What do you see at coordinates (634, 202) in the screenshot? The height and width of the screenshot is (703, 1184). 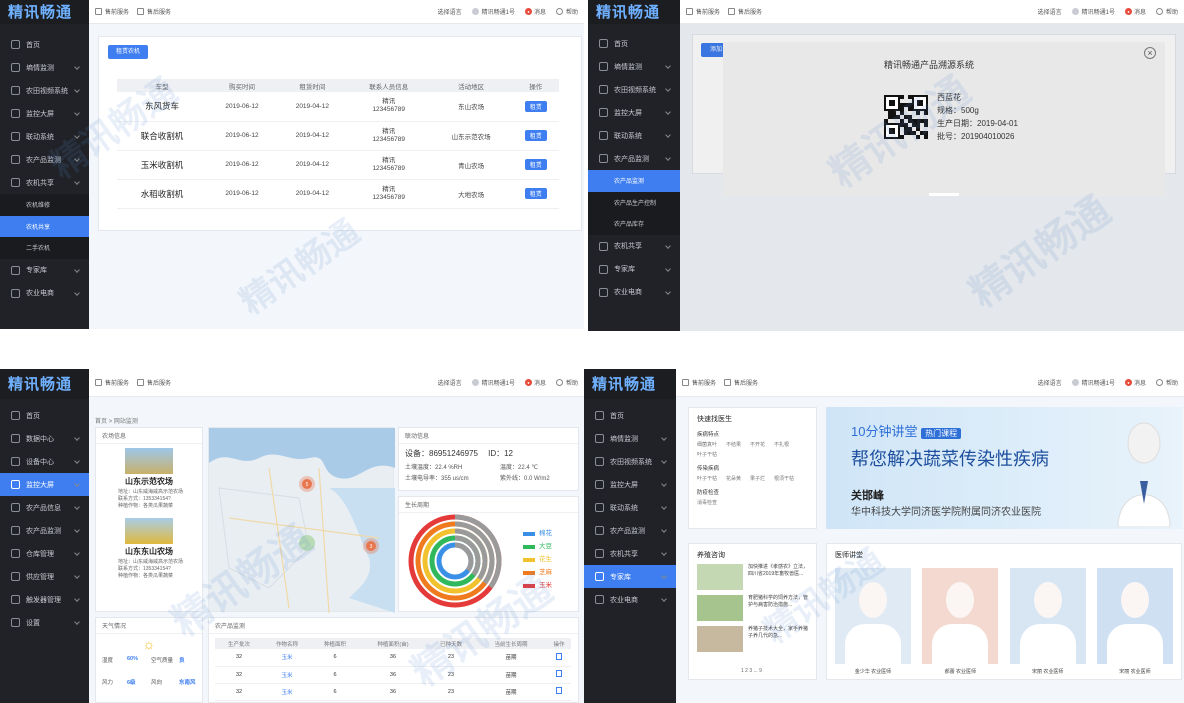 I see `sidebar-item-7: 农产品生产控制` at bounding box center [634, 202].